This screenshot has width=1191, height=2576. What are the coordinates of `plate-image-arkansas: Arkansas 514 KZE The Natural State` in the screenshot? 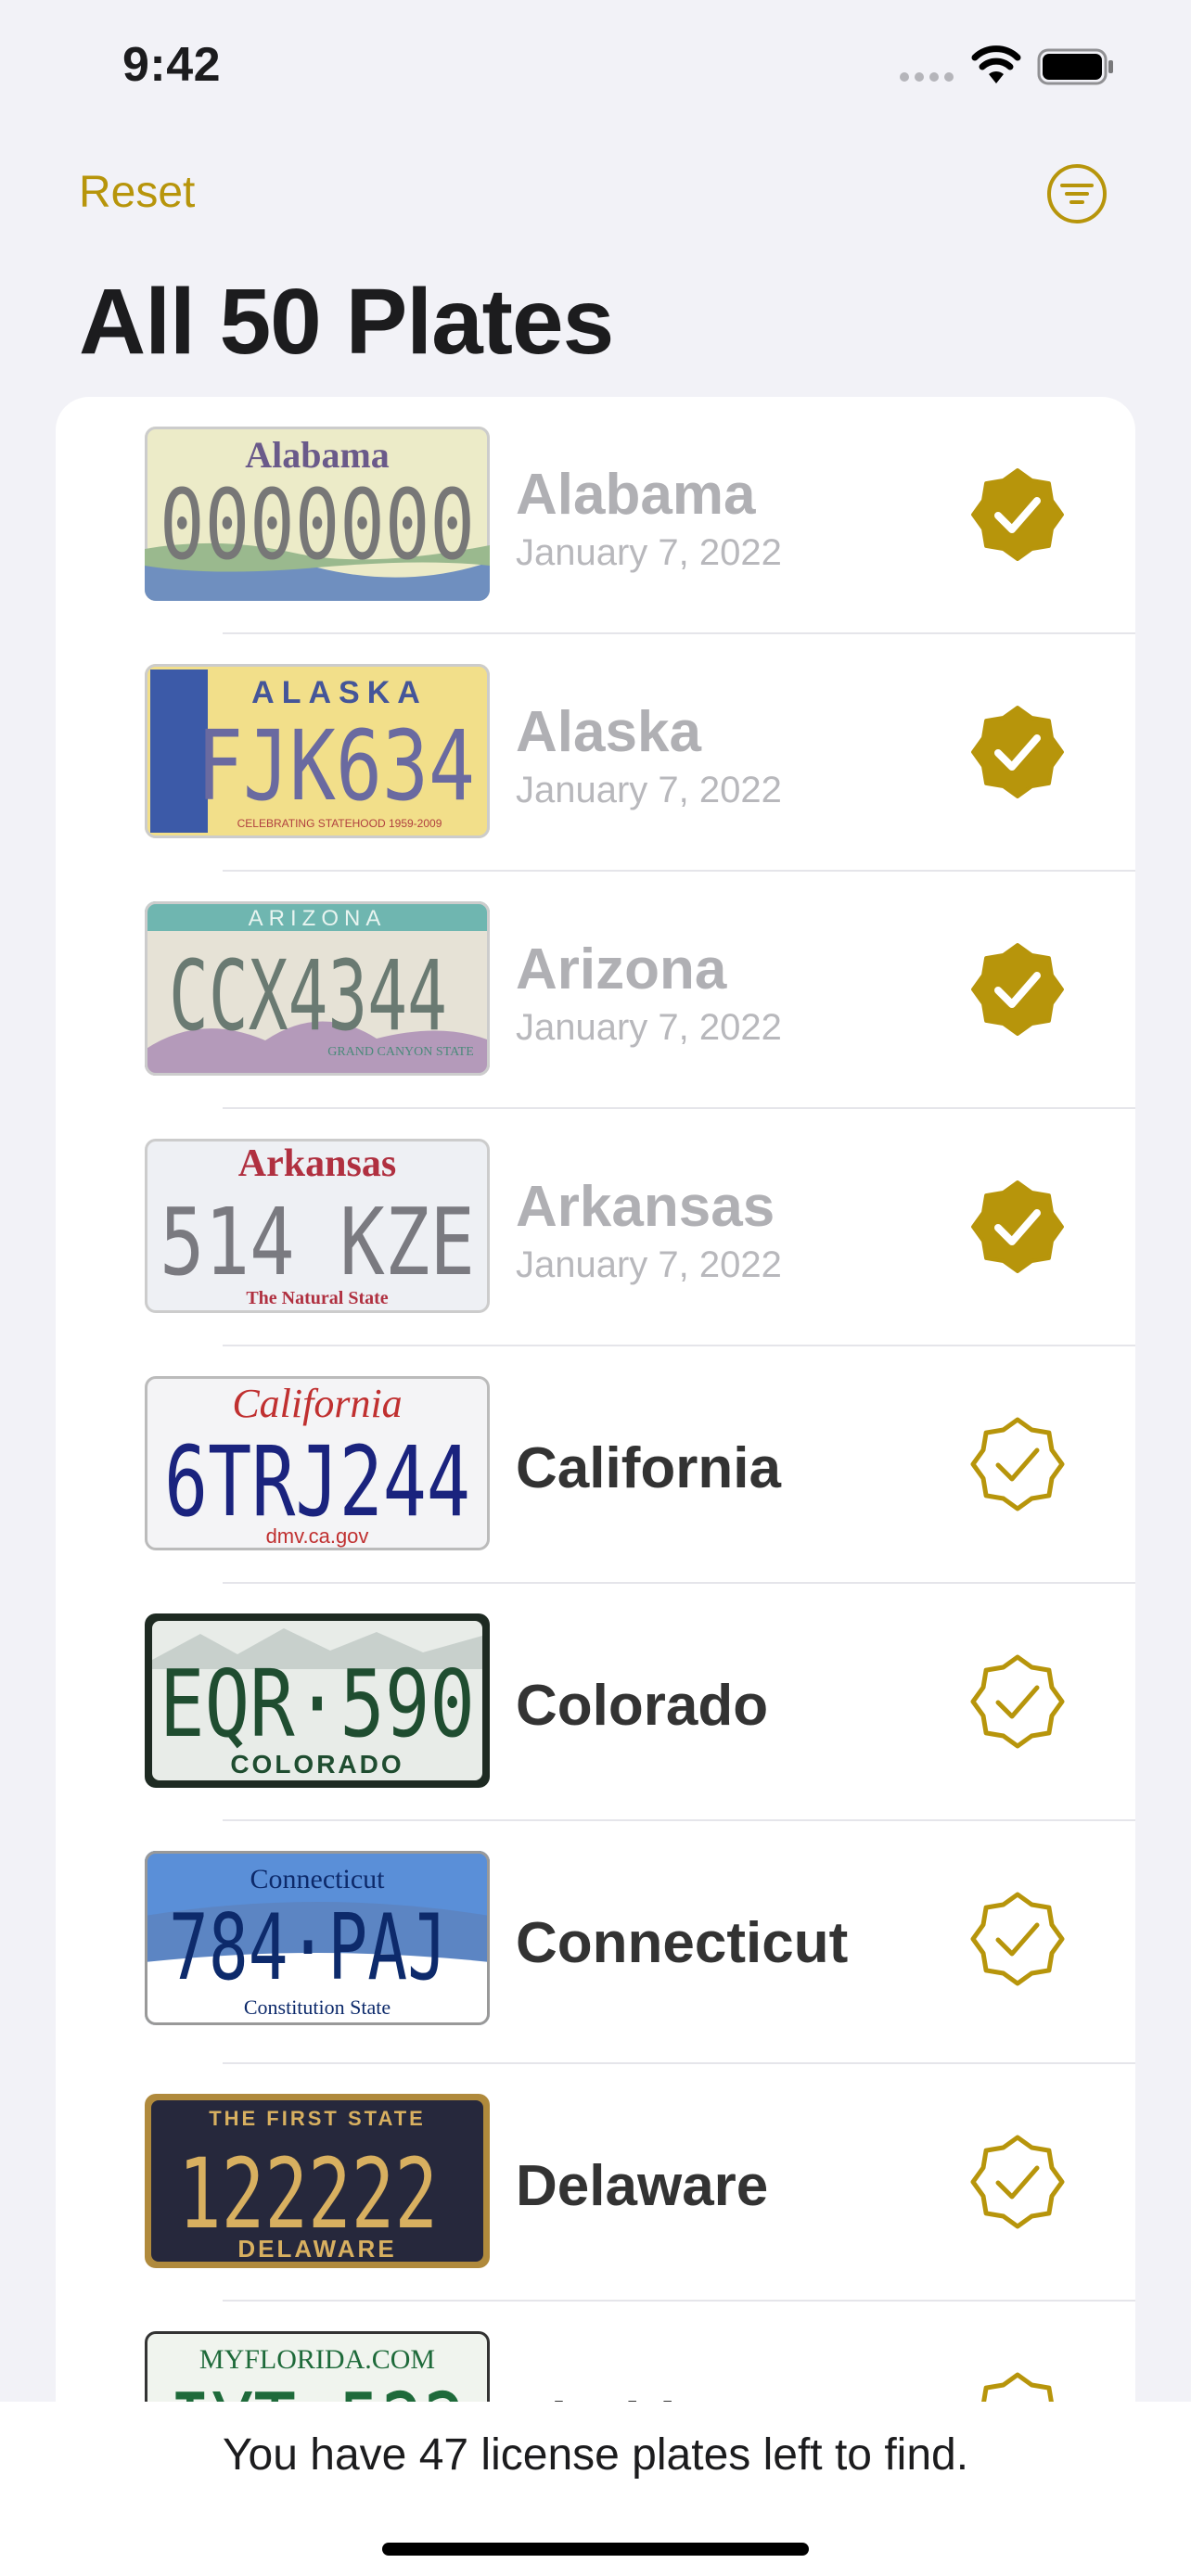 It's located at (317, 1226).